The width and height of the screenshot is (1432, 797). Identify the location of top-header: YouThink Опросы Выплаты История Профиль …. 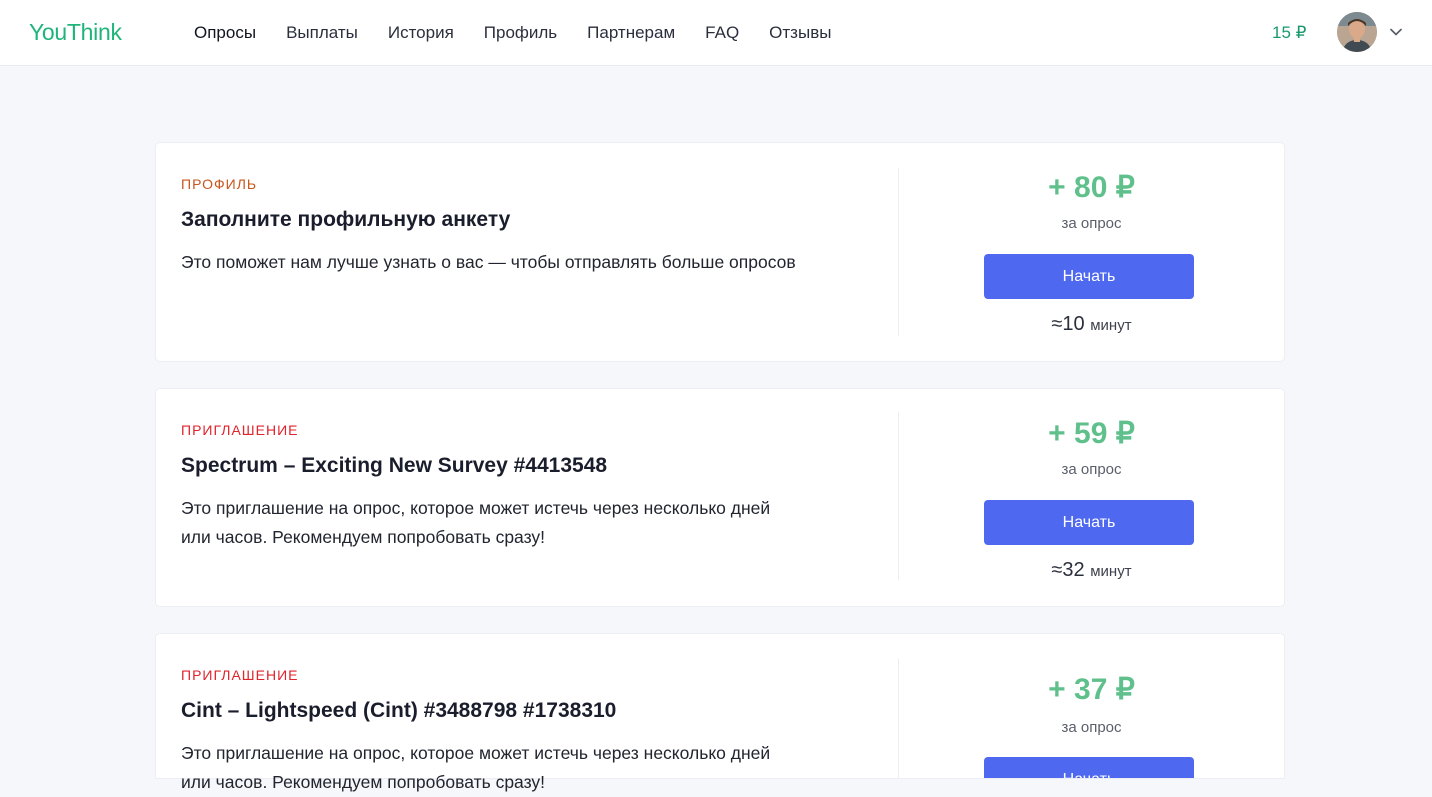
(716, 33).